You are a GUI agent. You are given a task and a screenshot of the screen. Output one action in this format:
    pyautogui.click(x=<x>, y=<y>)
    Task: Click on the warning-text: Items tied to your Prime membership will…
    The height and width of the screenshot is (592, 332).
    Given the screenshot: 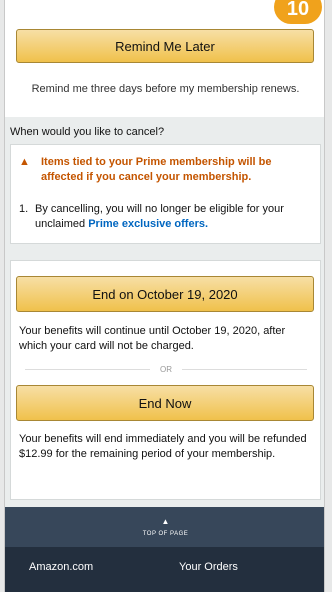 What is the action you would take?
    pyautogui.click(x=156, y=169)
    